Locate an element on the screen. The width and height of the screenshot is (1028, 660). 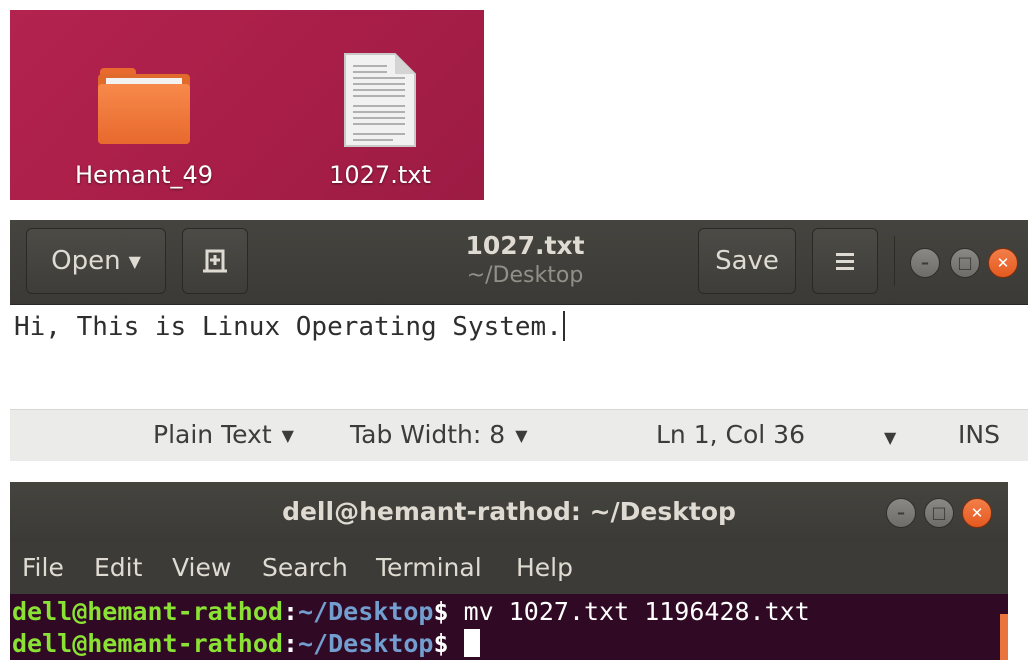
close-button: ✕ is located at coordinates (1003, 263).